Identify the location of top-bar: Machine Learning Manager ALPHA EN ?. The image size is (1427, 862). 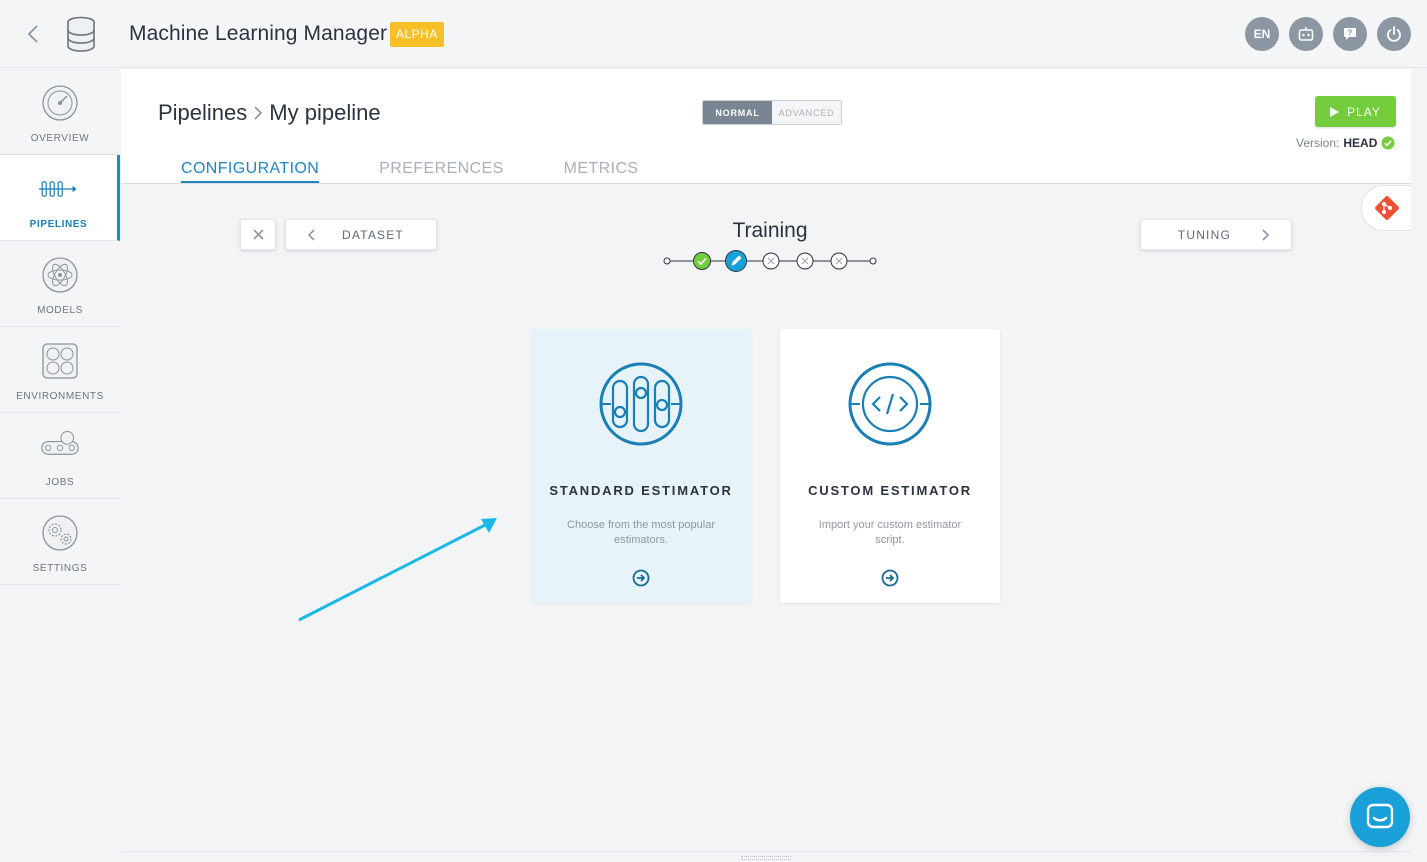
(713, 34).